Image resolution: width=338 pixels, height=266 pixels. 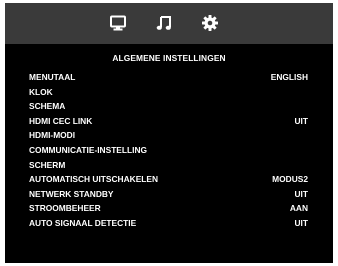 I want to click on menu-item-label: SCHERM, so click(x=47, y=164).